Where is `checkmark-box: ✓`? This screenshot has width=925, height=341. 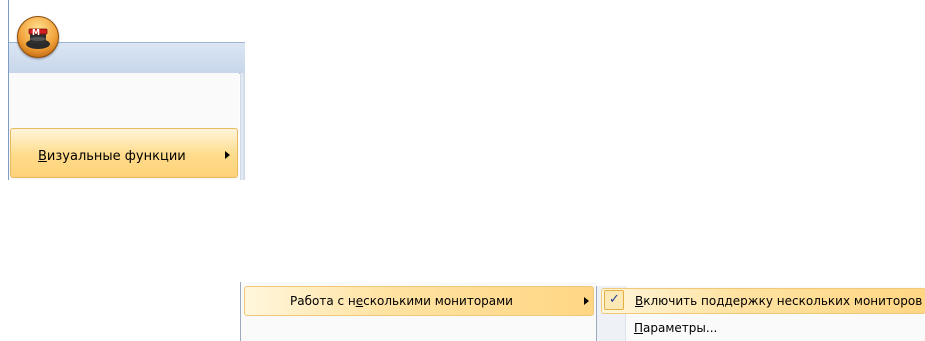 checkmark-box: ✓ is located at coordinates (614, 300).